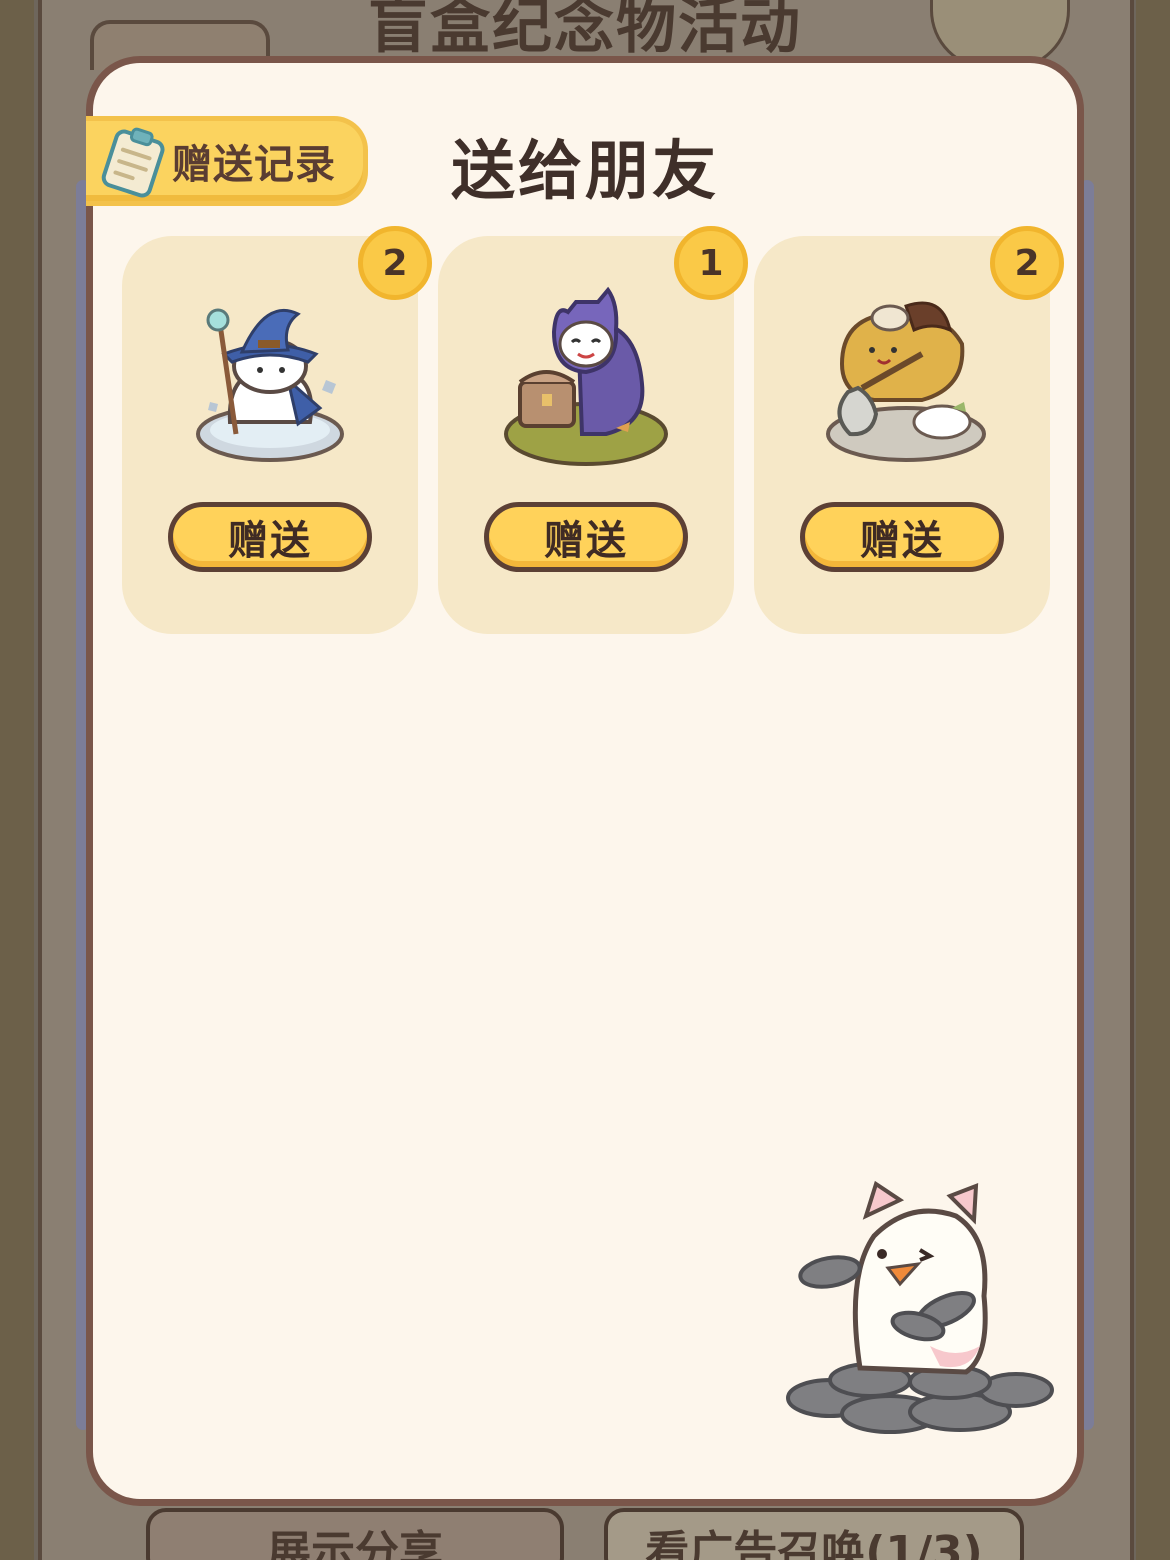 The image size is (1170, 1560). Describe the element at coordinates (355, 1534) in the screenshot. I see `share-button: 展示分享` at that location.